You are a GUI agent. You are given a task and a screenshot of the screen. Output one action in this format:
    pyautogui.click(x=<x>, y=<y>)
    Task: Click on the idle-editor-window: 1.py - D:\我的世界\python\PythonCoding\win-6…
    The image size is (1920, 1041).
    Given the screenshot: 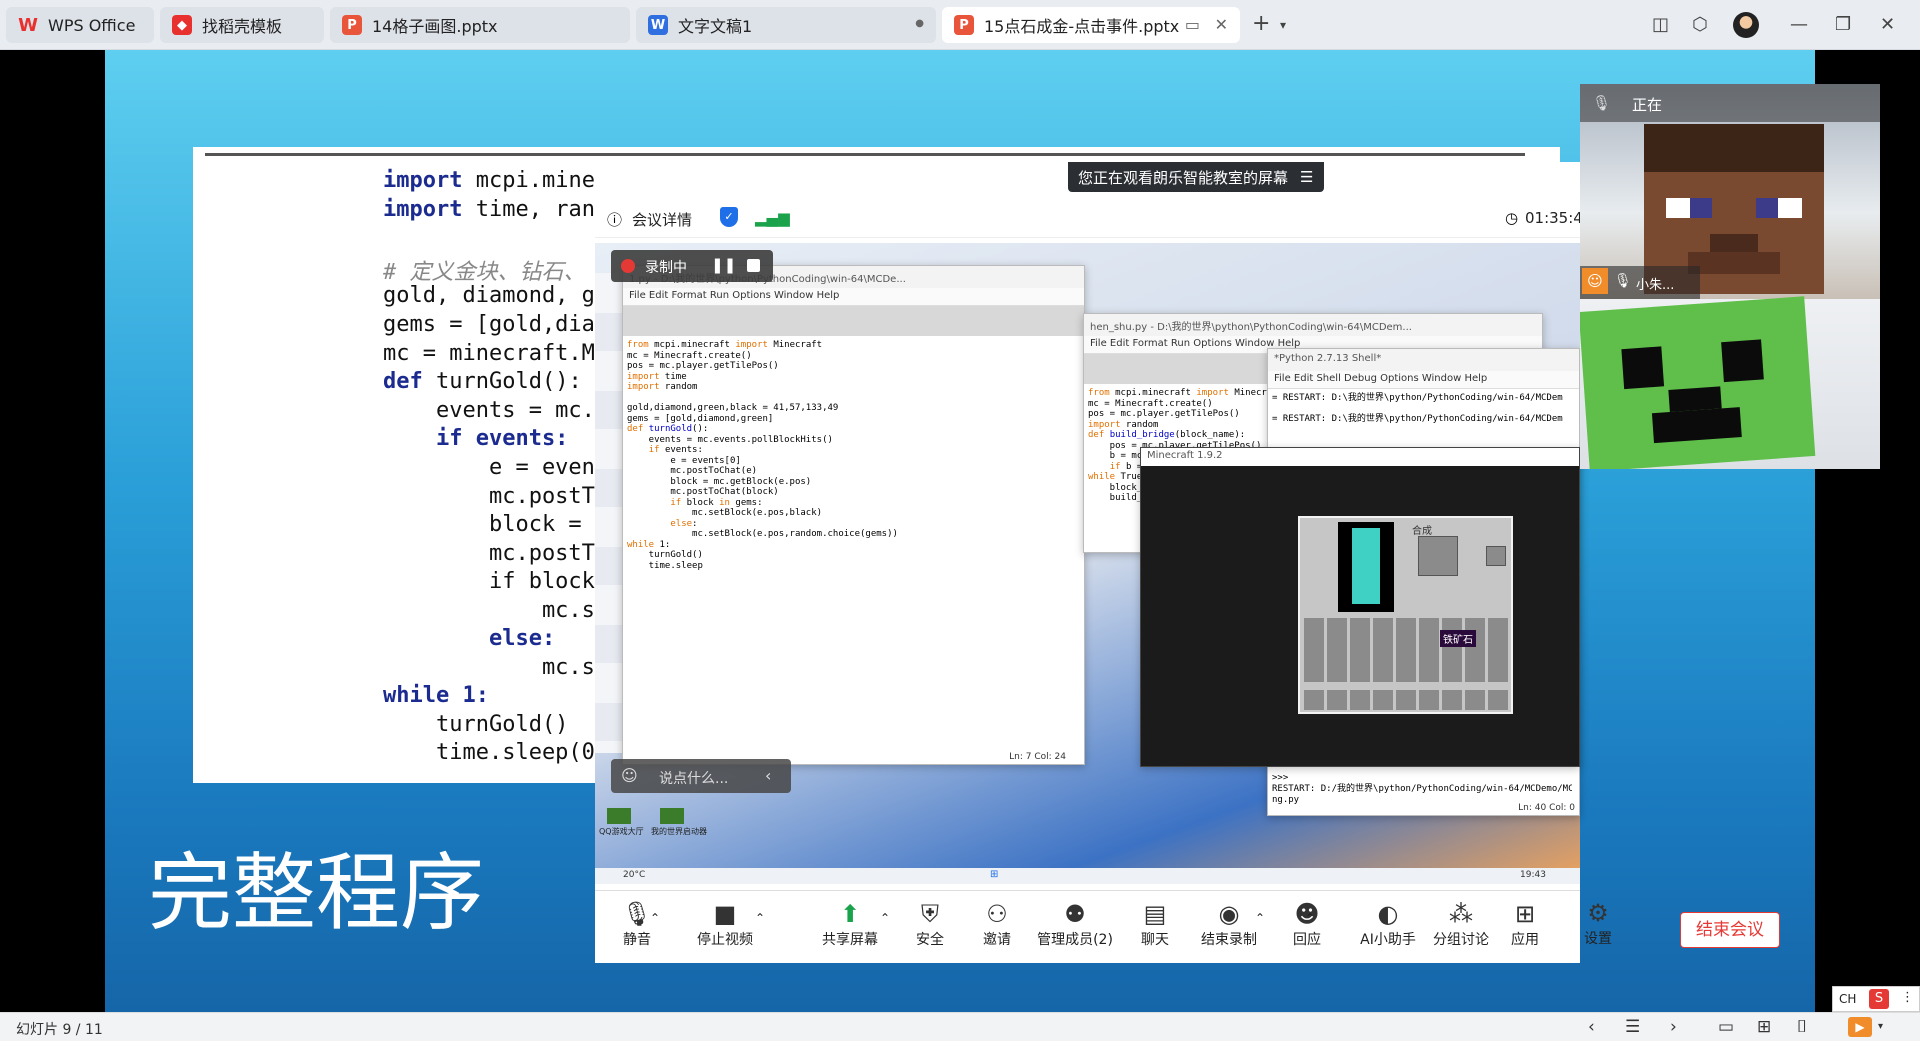 What is the action you would take?
    pyautogui.click(x=853, y=515)
    